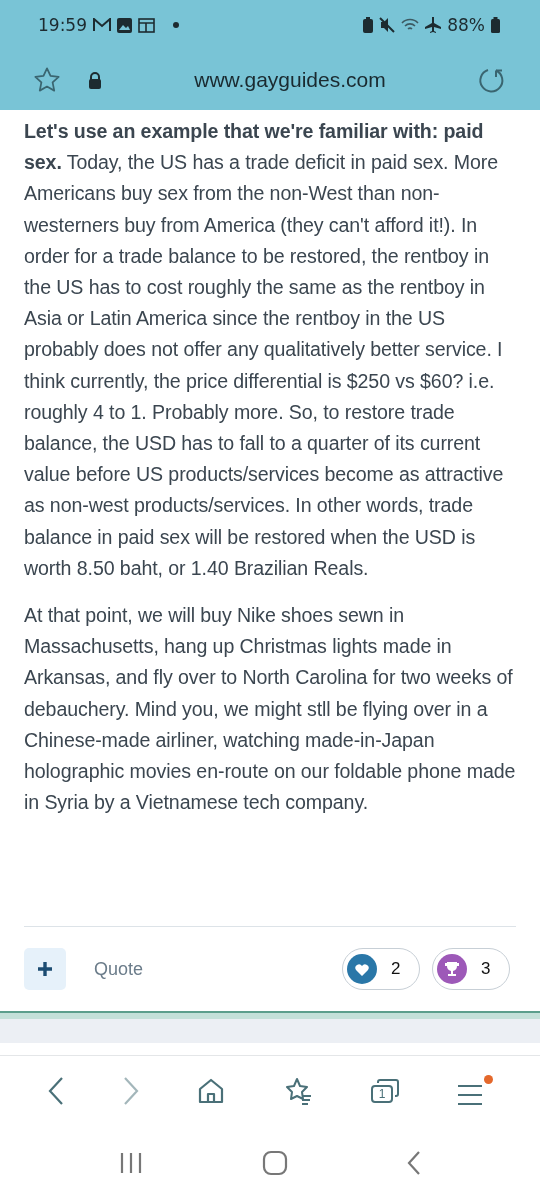  I want to click on reaction-count: 2, so click(396, 969).